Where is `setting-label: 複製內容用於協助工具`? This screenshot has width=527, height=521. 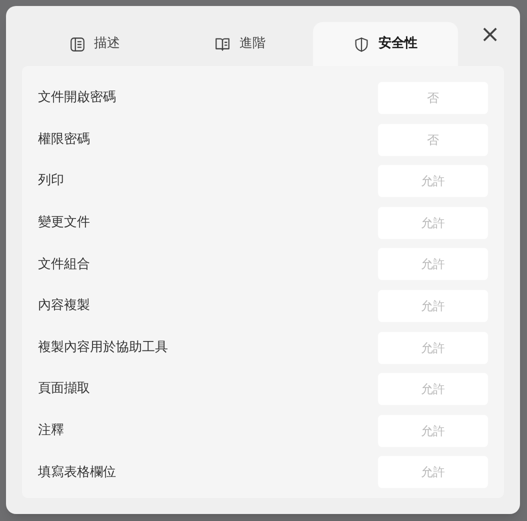 setting-label: 複製內容用於協助工具 is located at coordinates (103, 347).